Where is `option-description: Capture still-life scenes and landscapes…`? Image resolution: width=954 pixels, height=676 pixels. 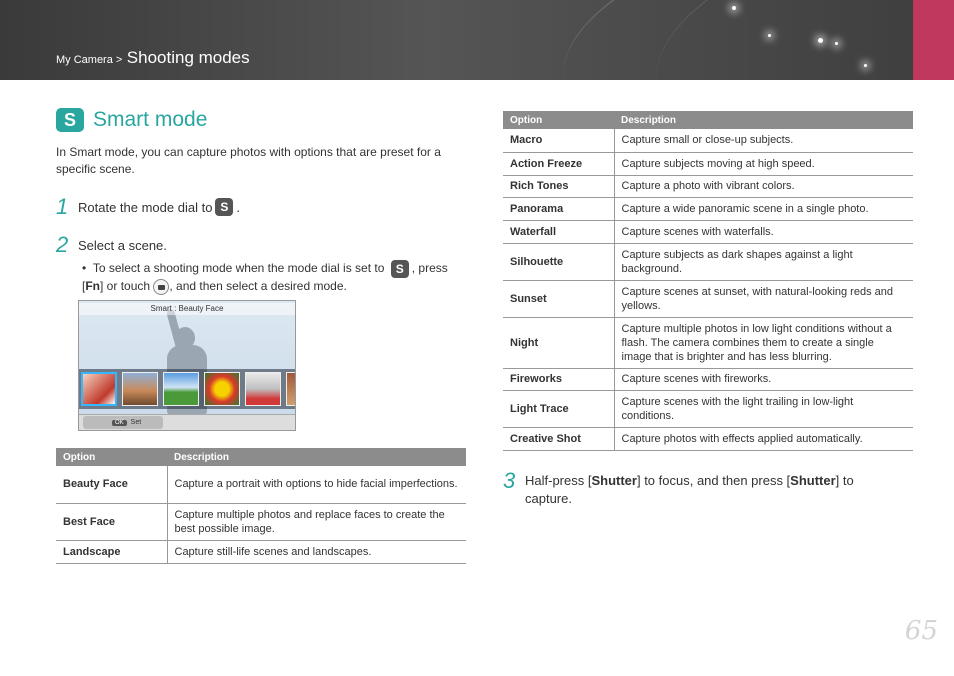 option-description: Capture still-life scenes and landscapes… is located at coordinates (316, 552).